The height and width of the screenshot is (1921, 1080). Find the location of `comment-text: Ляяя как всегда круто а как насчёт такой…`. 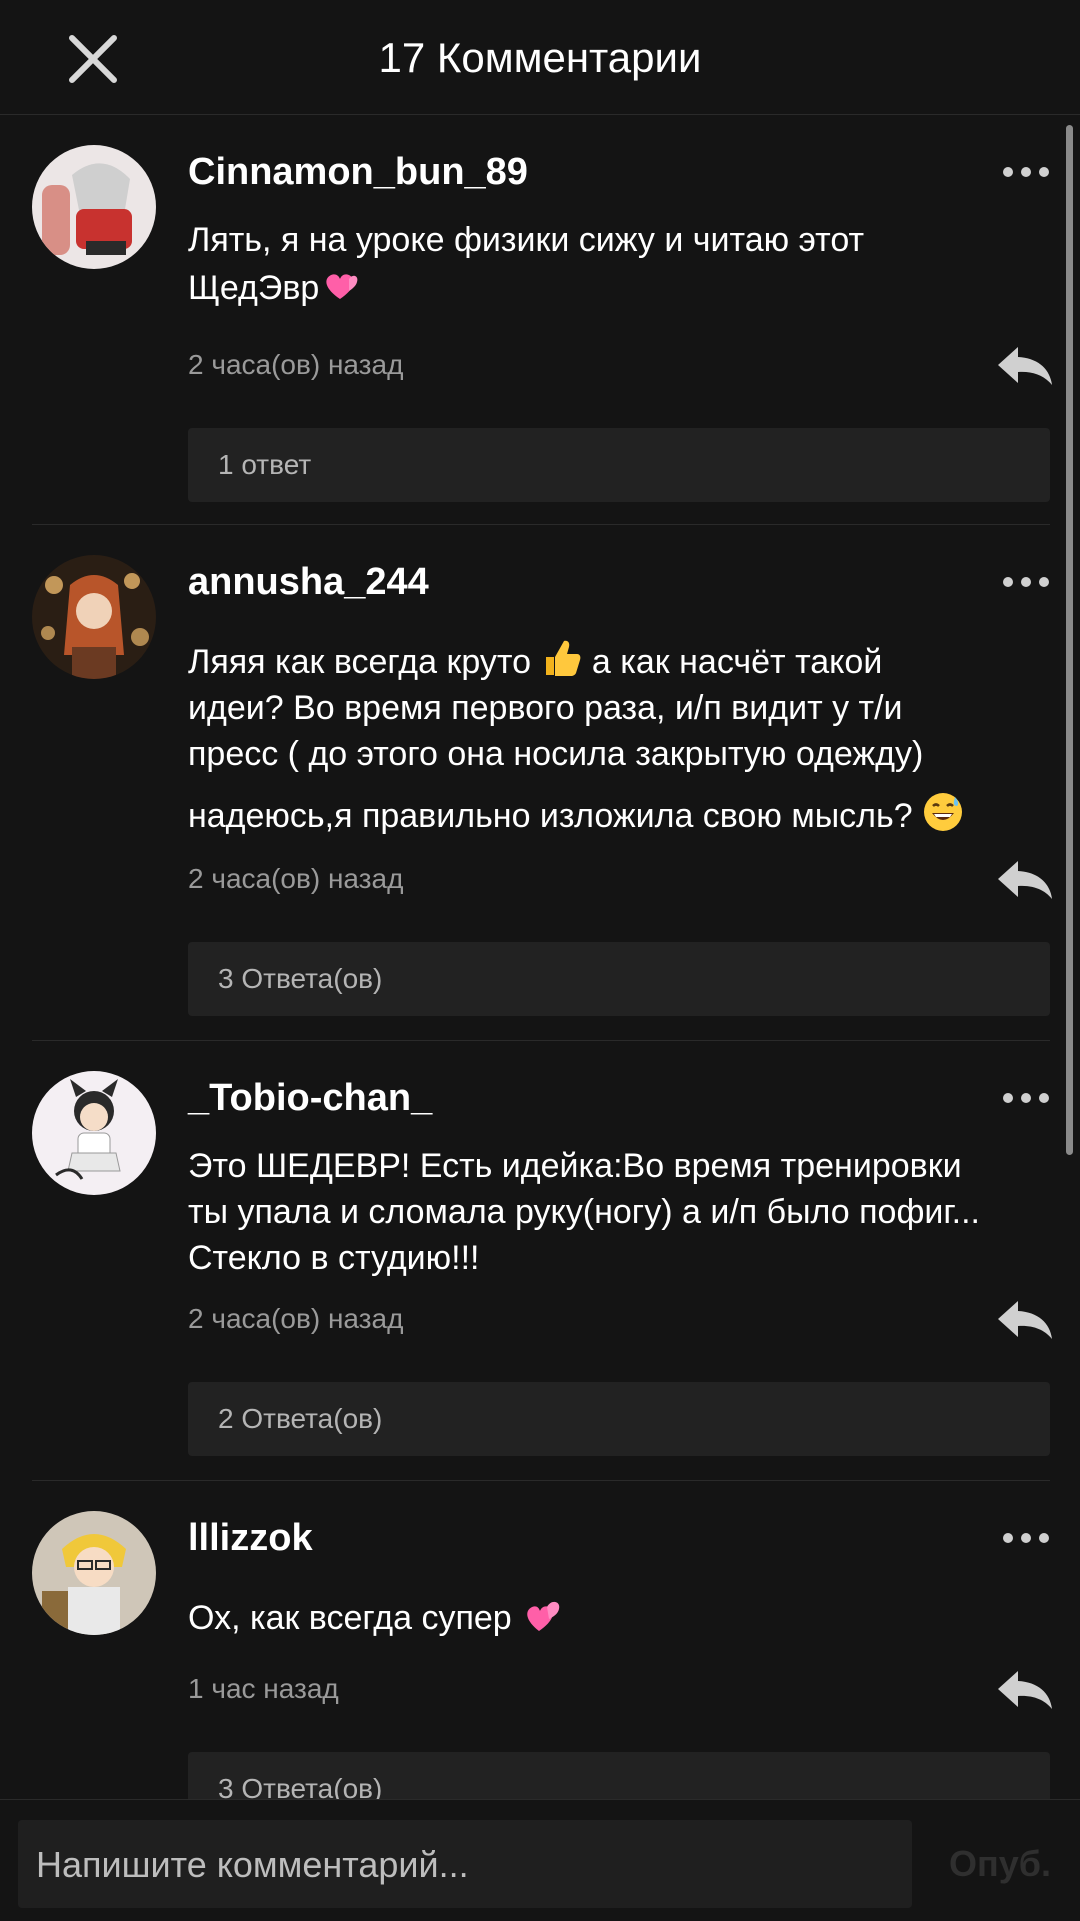

comment-text: Ляяя как всегда круто а как насчёт такой… is located at coordinates (613, 738).